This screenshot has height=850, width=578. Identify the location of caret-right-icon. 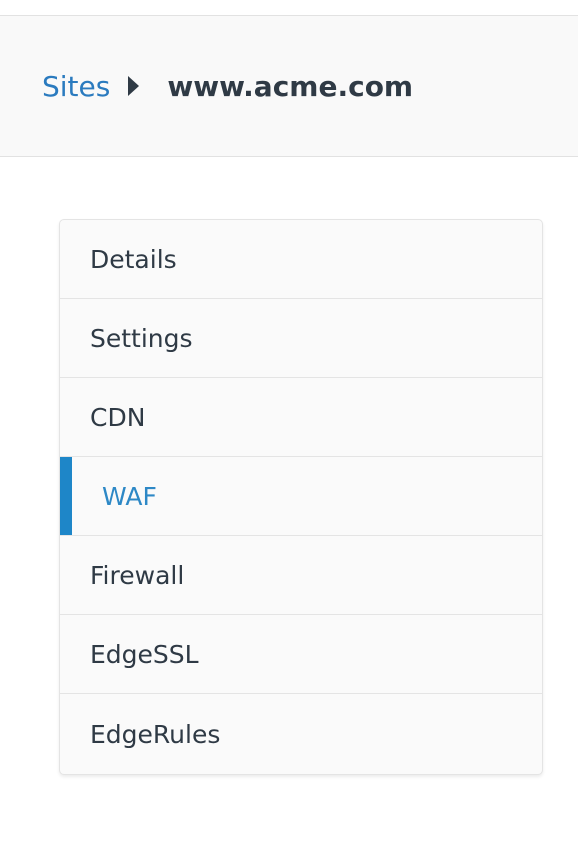
(134, 86).